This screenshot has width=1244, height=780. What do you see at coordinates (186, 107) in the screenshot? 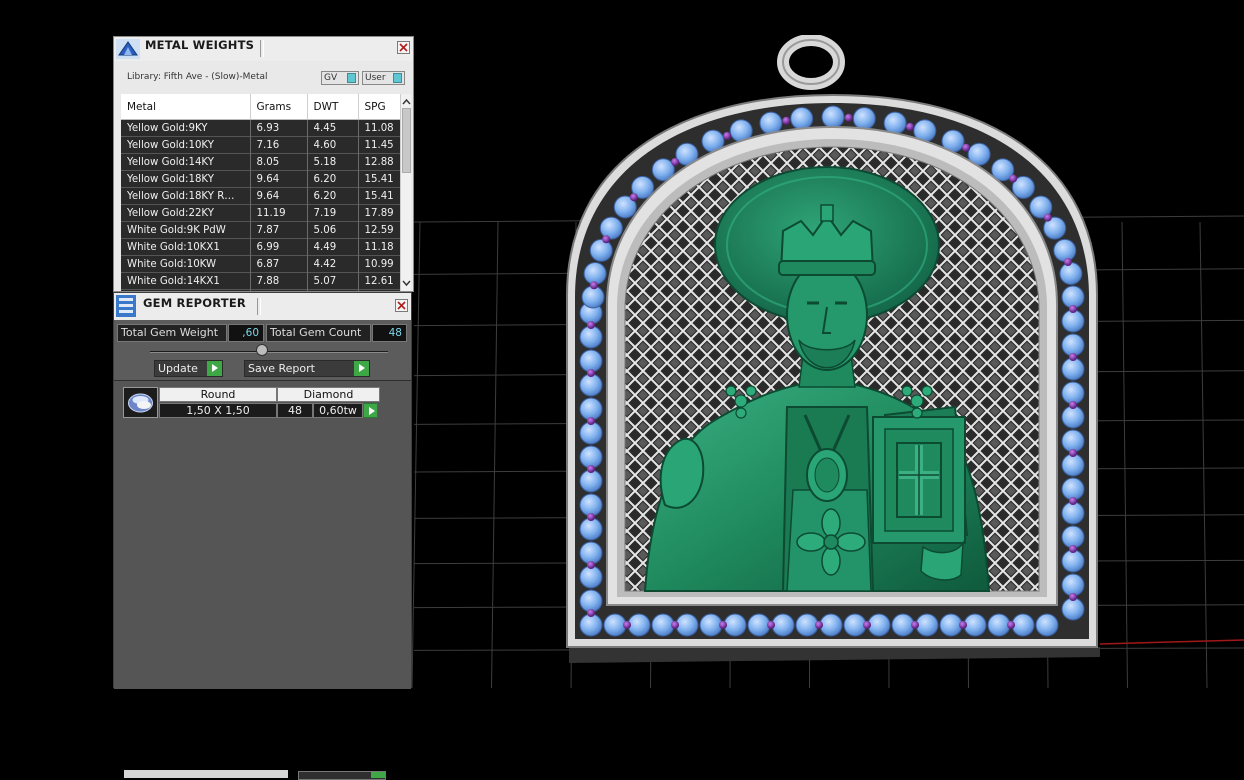
I see `column-header-metal: Metal` at bounding box center [186, 107].